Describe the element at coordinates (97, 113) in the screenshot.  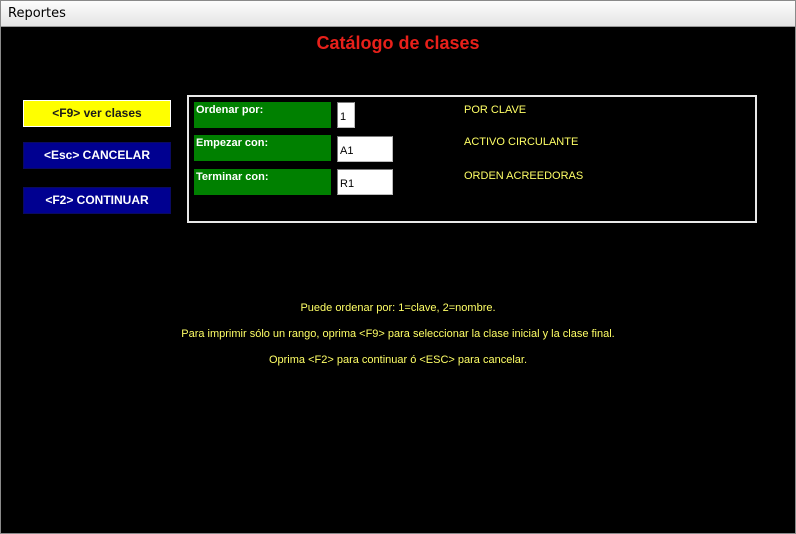
I see `view-classes-button: <F9> ver clases` at that location.